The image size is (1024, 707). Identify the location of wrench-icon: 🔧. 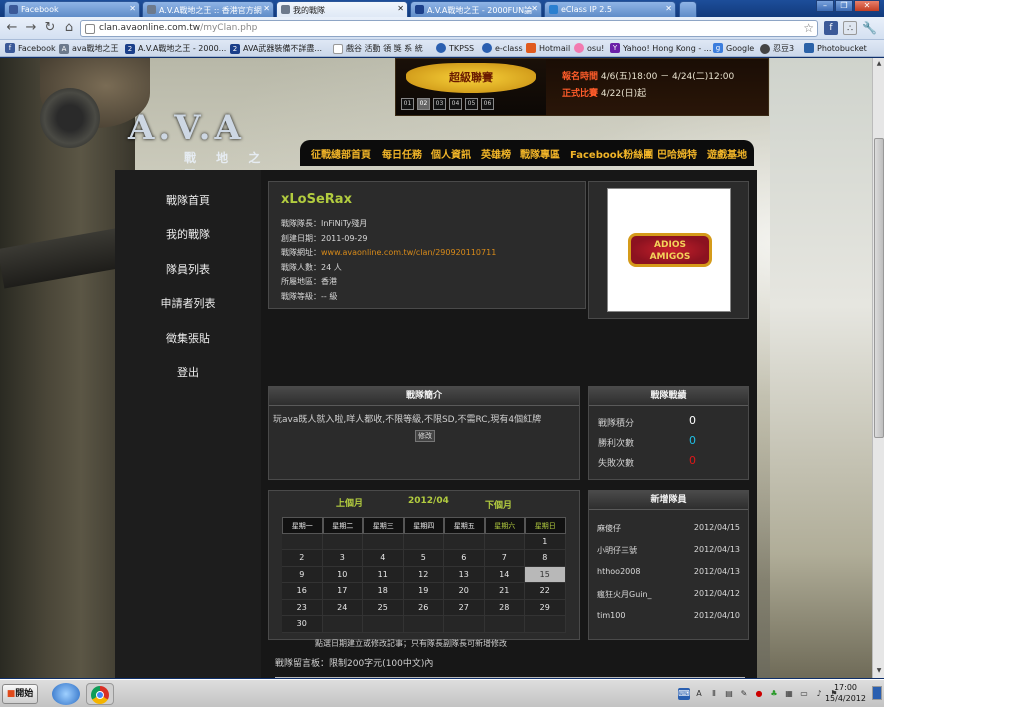
(869, 28).